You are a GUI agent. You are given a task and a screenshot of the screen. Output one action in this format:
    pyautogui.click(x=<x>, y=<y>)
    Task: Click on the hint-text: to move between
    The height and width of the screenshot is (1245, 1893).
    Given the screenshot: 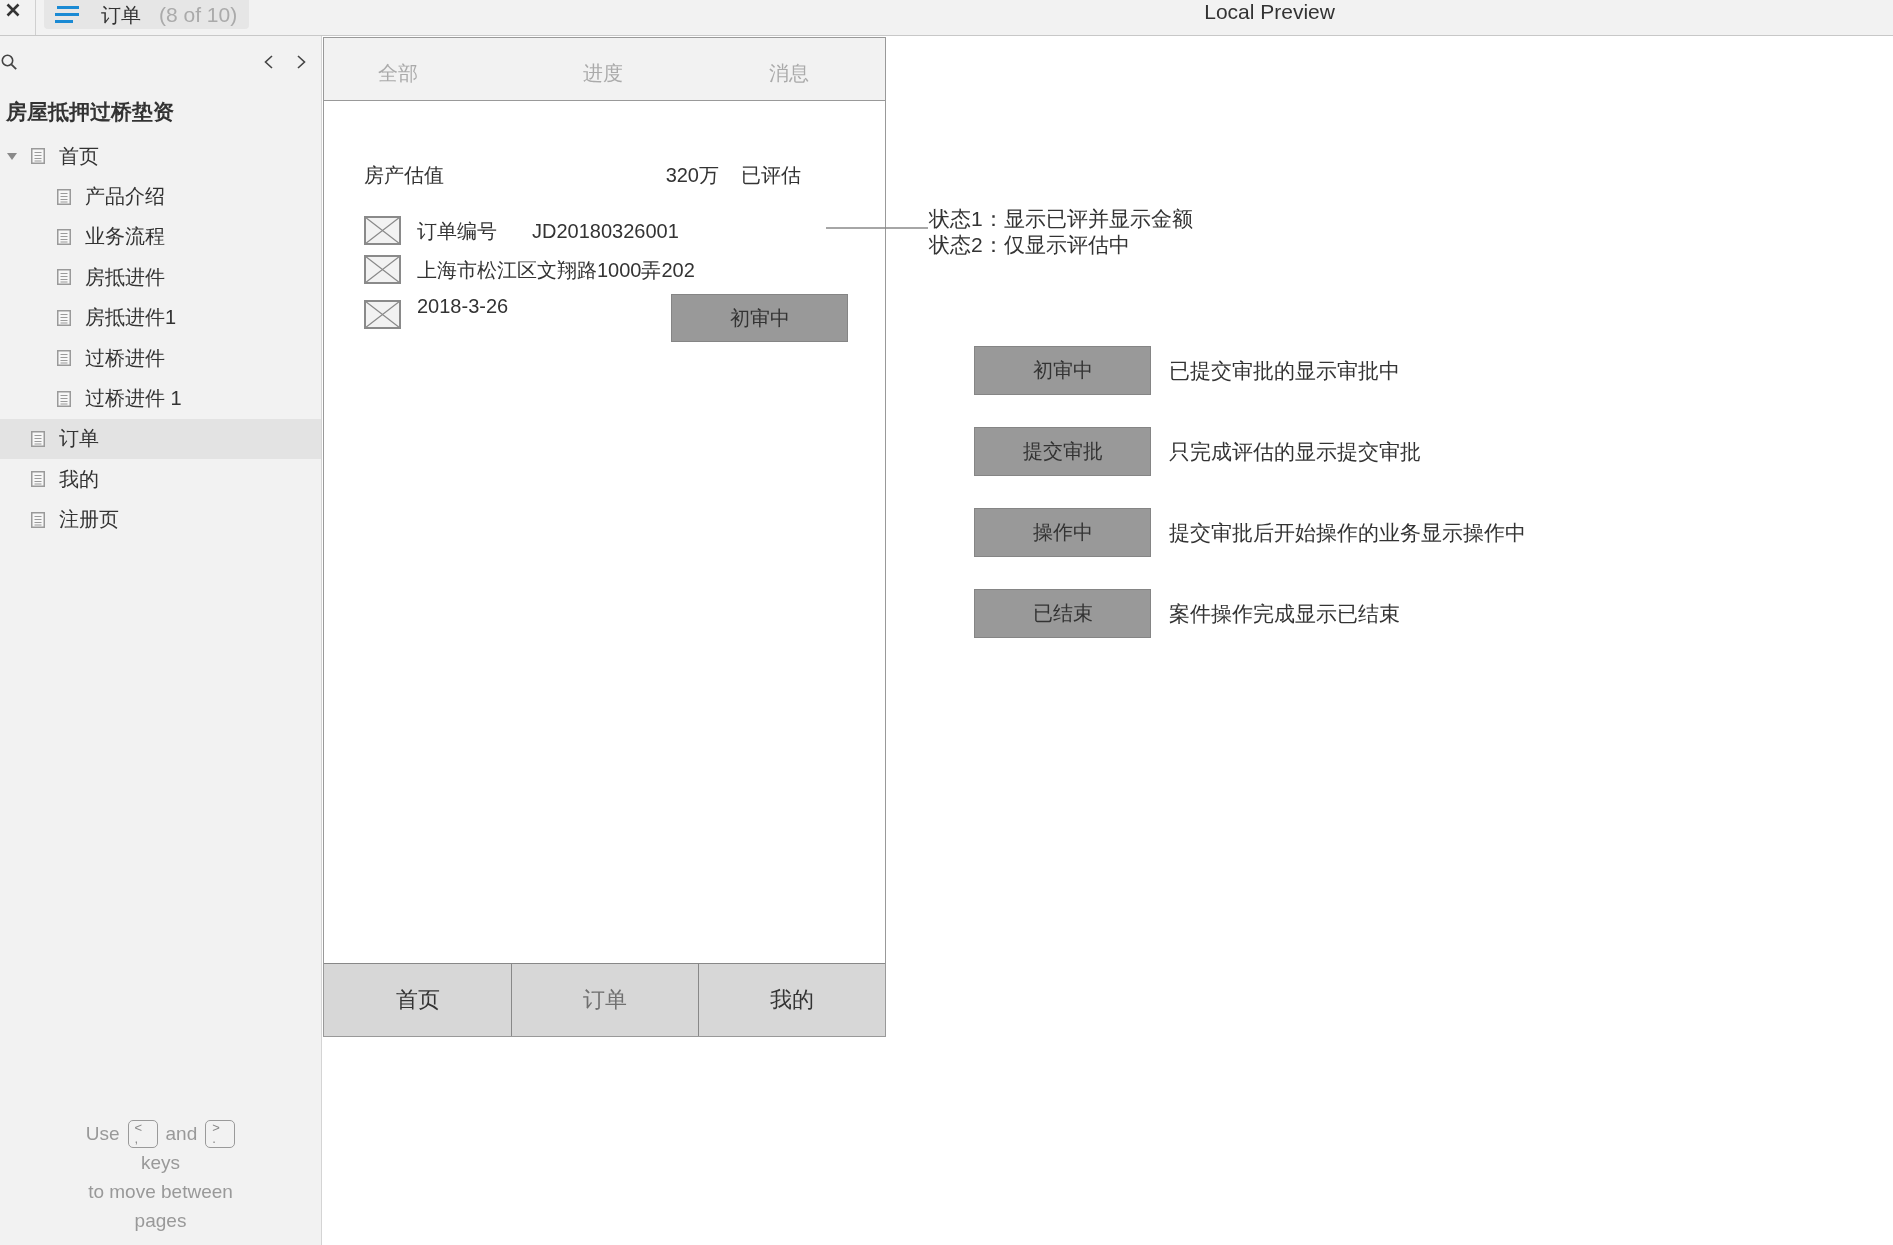 What is the action you would take?
    pyautogui.click(x=160, y=1192)
    